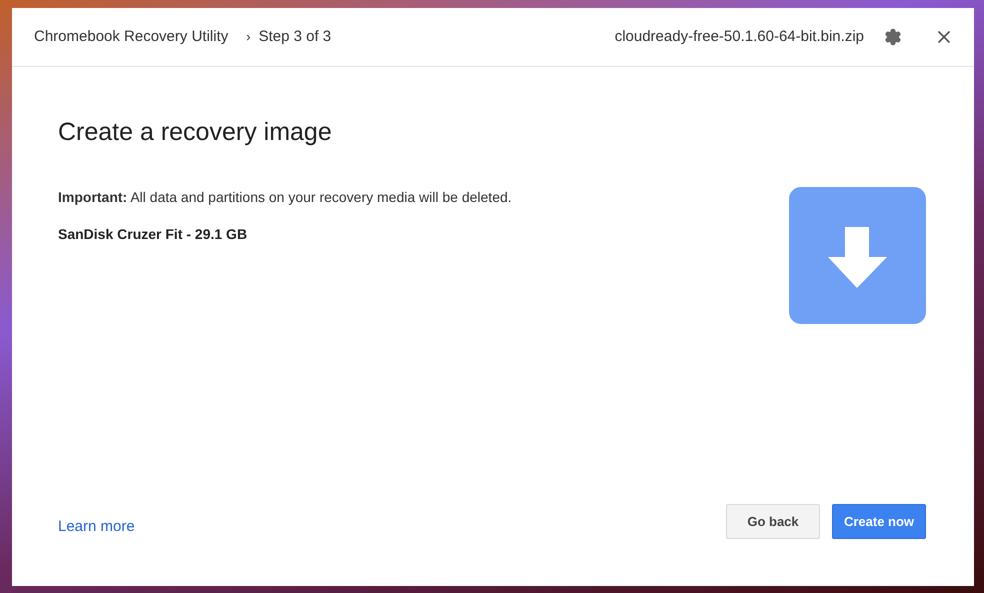 The height and width of the screenshot is (593, 984). What do you see at coordinates (739, 36) in the screenshot?
I see `file-name: cloudready-free-50.1.60-64-bit.bin.zip` at bounding box center [739, 36].